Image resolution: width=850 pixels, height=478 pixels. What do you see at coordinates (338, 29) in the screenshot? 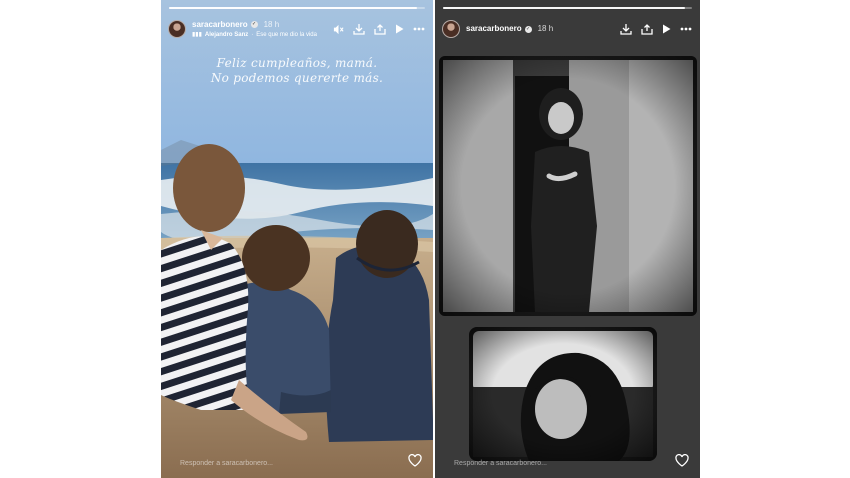
I see `mute-icon` at bounding box center [338, 29].